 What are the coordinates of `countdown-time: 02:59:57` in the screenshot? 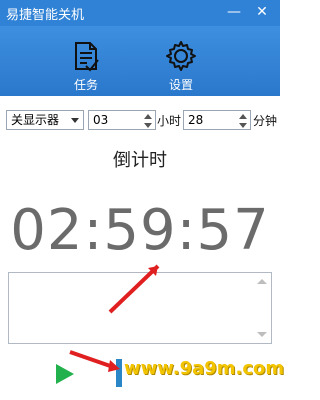 It's located at (140, 230).